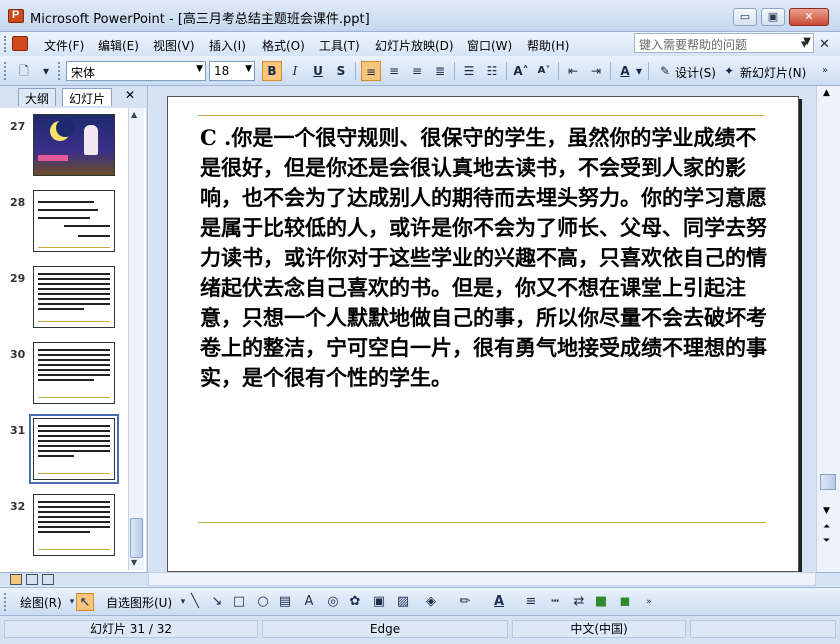  Describe the element at coordinates (37, 97) in the screenshot. I see `tab-outline: 大纲` at that location.